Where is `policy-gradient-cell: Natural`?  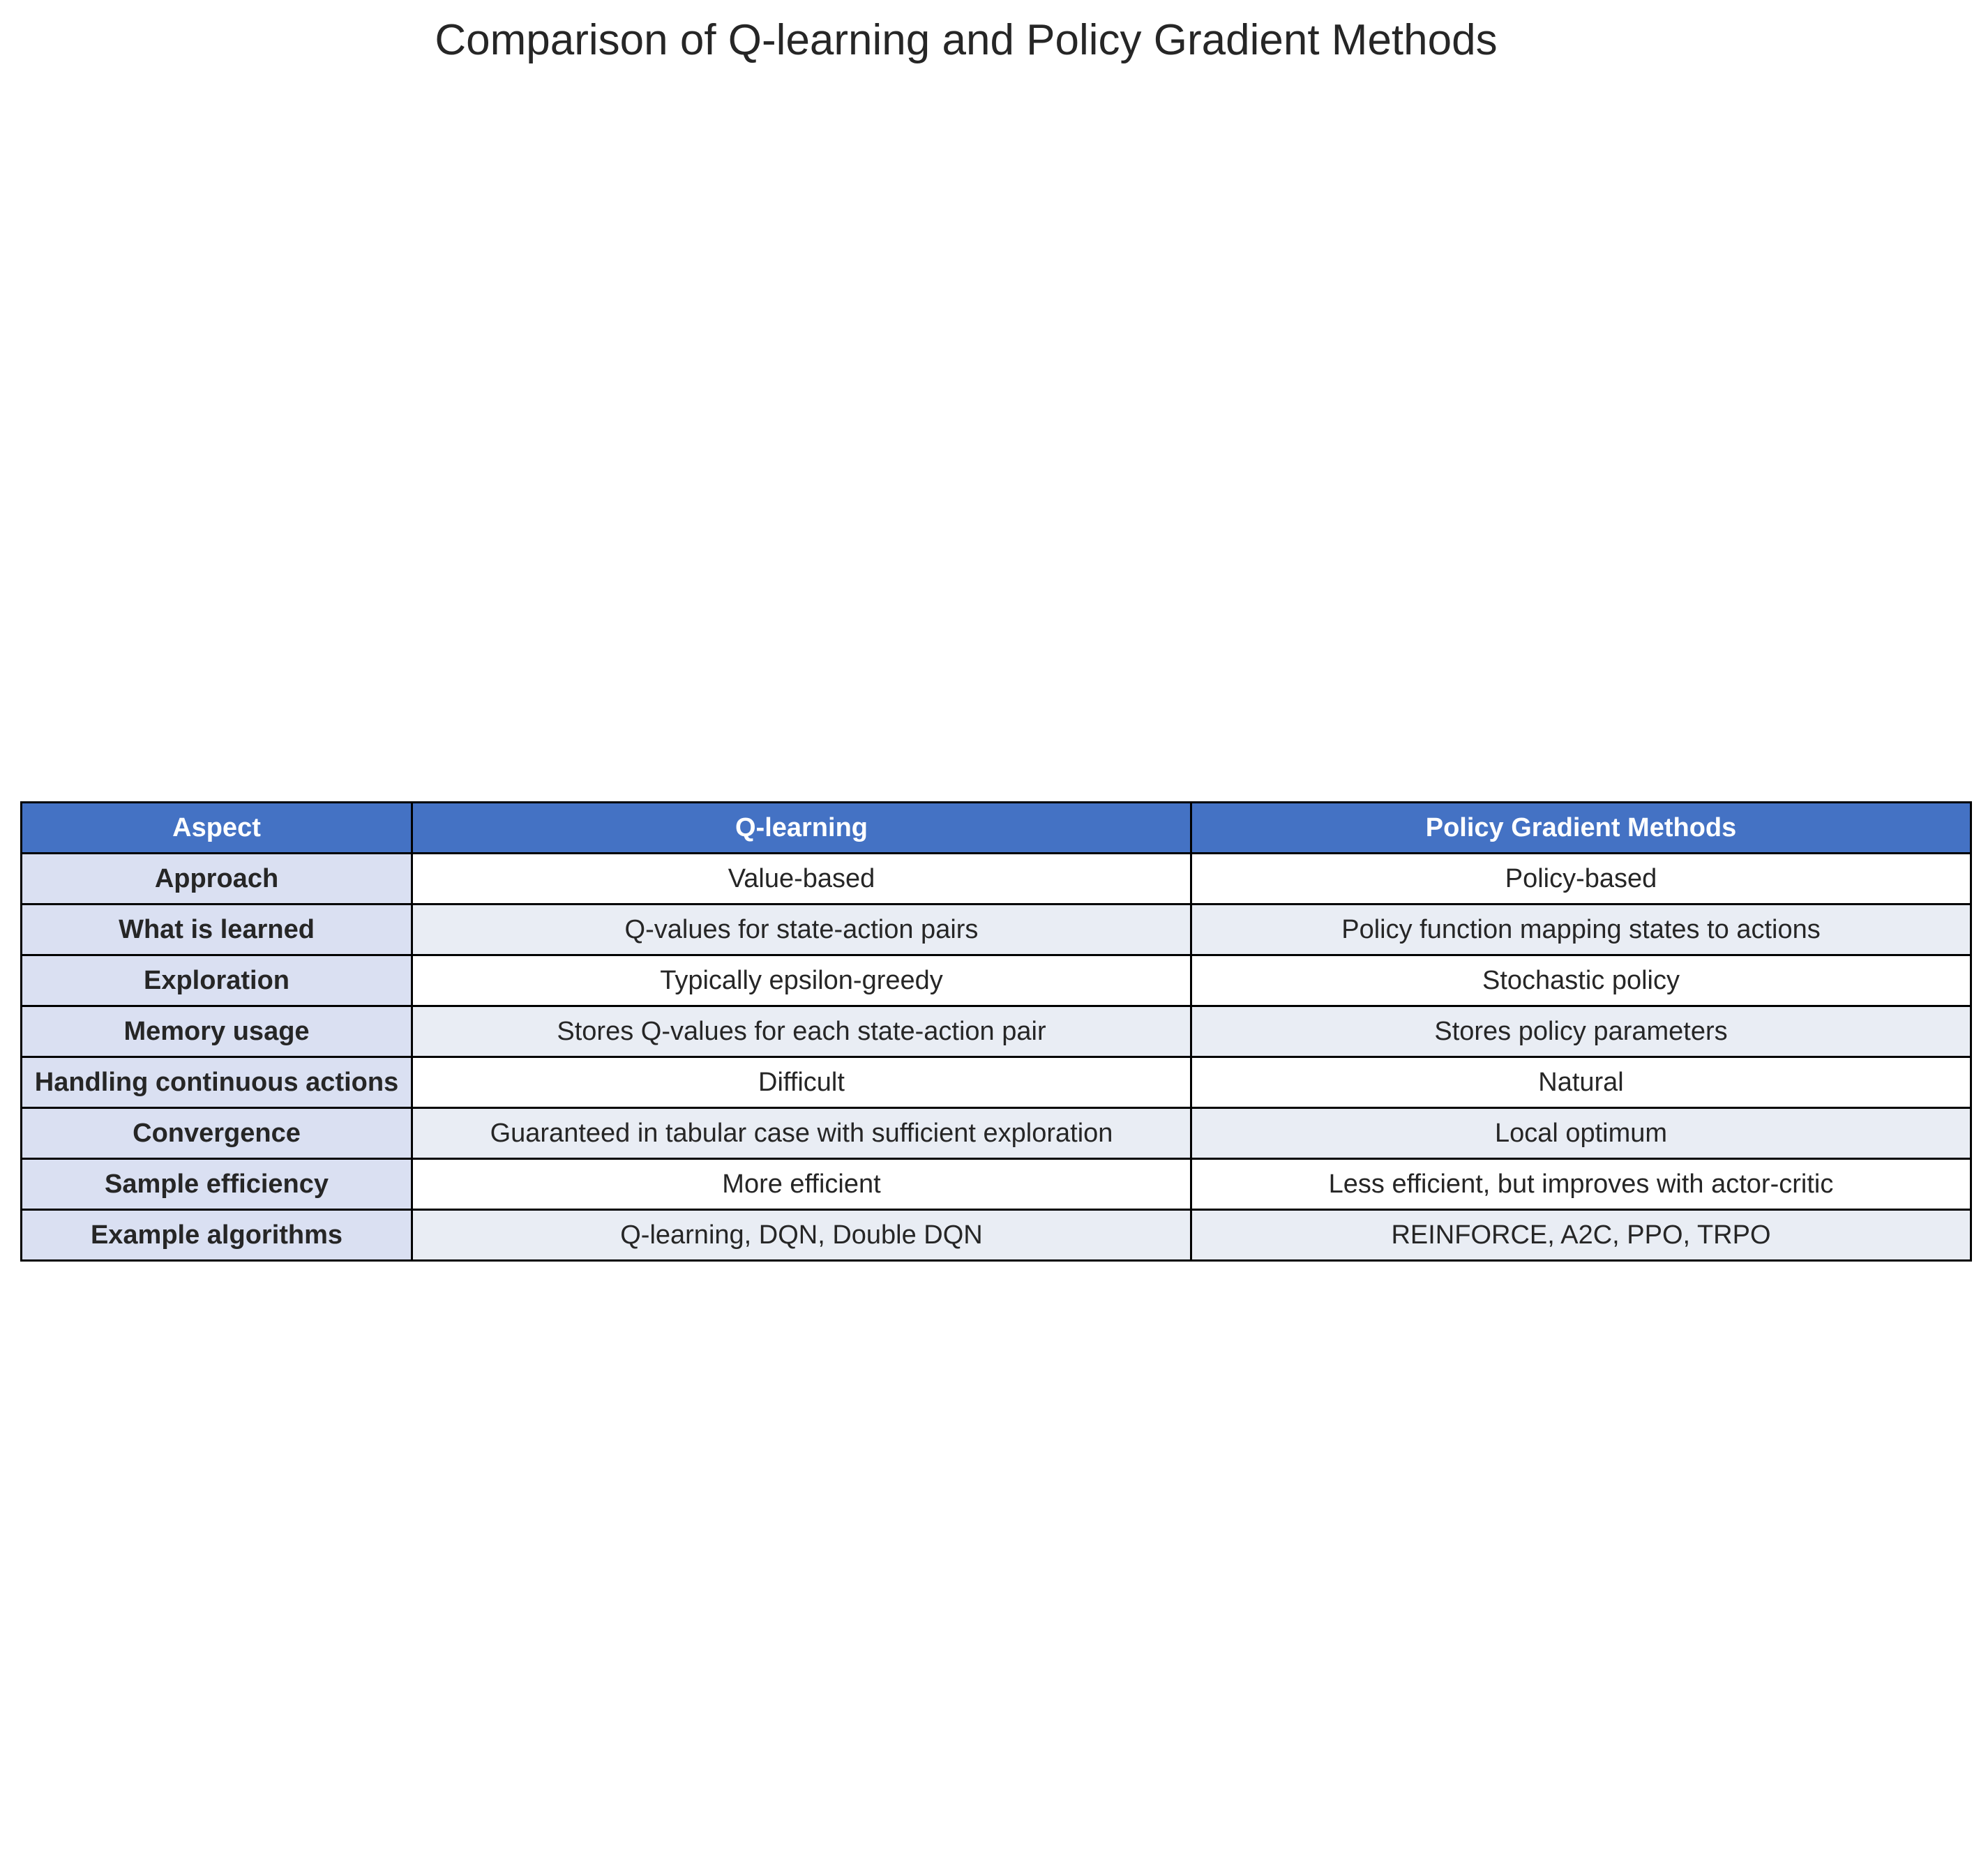 policy-gradient-cell: Natural is located at coordinates (1581, 1082).